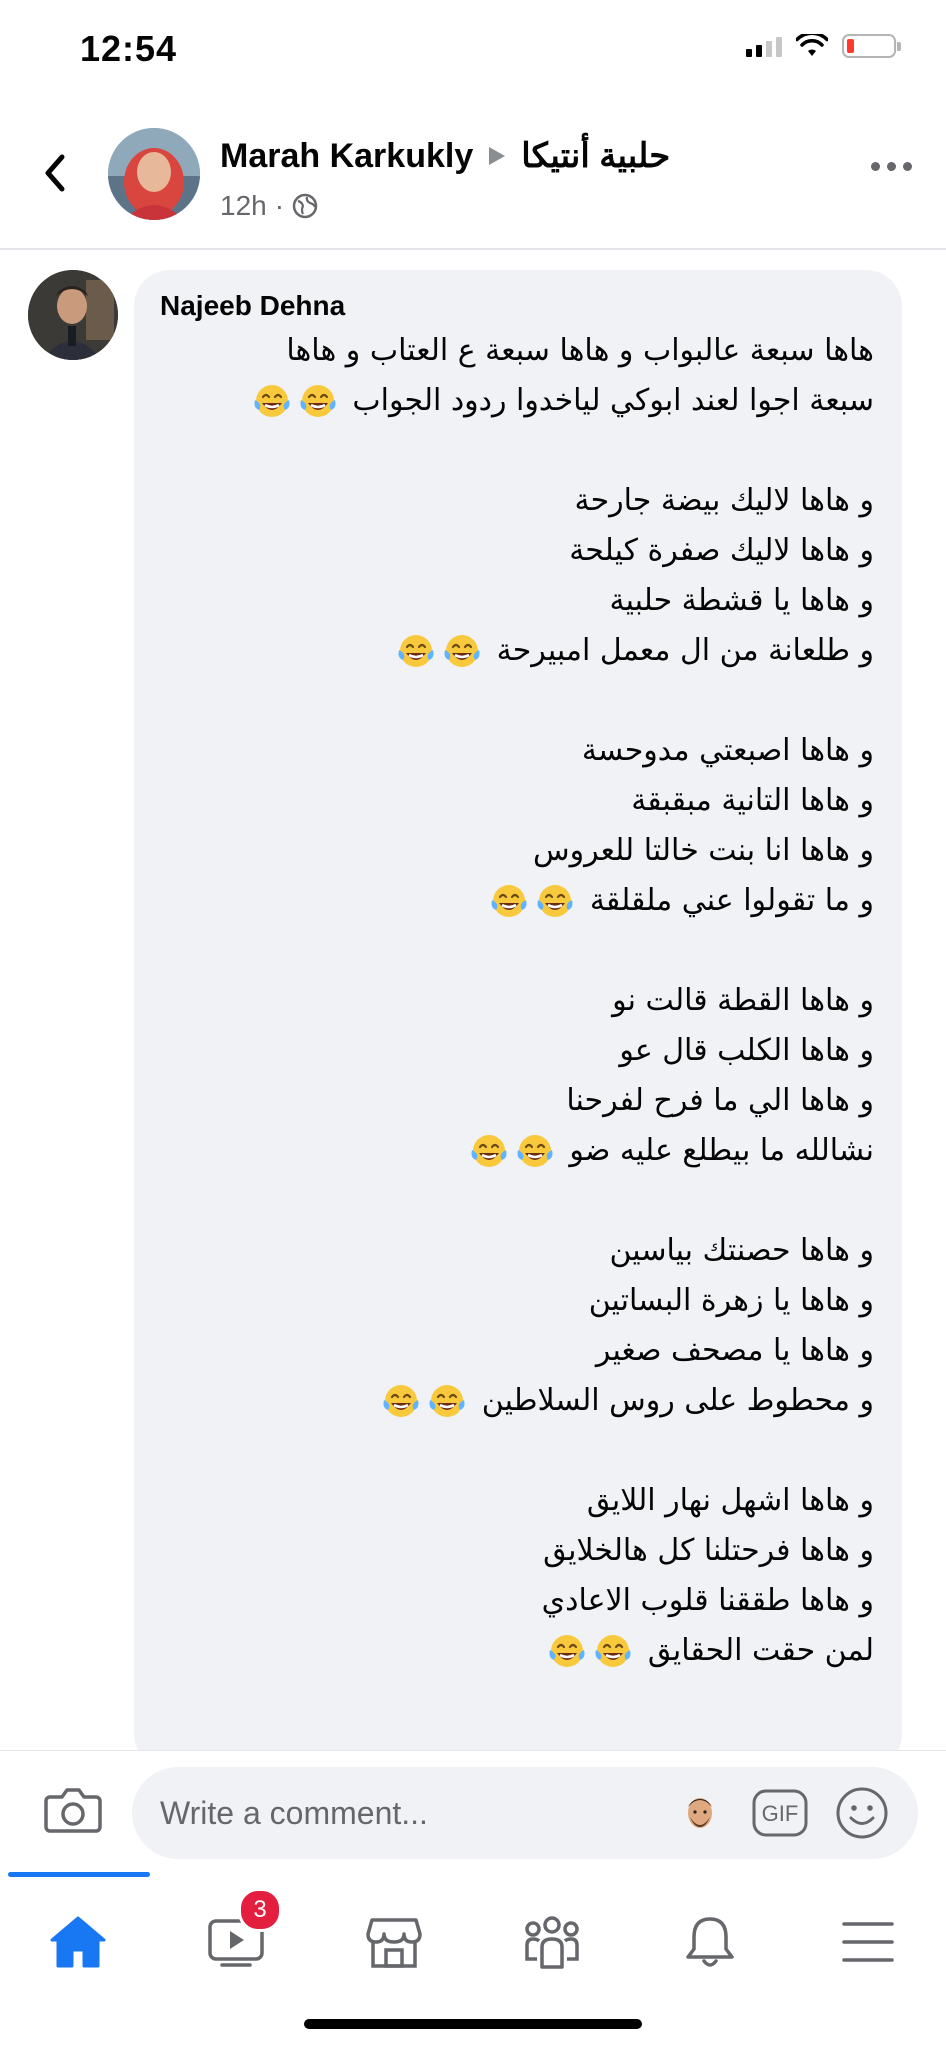 Image resolution: width=946 pixels, height=2048 pixels. Describe the element at coordinates (741, 600) in the screenshot. I see `comment-line-text: و هاها يا قشطة حلبية` at that location.